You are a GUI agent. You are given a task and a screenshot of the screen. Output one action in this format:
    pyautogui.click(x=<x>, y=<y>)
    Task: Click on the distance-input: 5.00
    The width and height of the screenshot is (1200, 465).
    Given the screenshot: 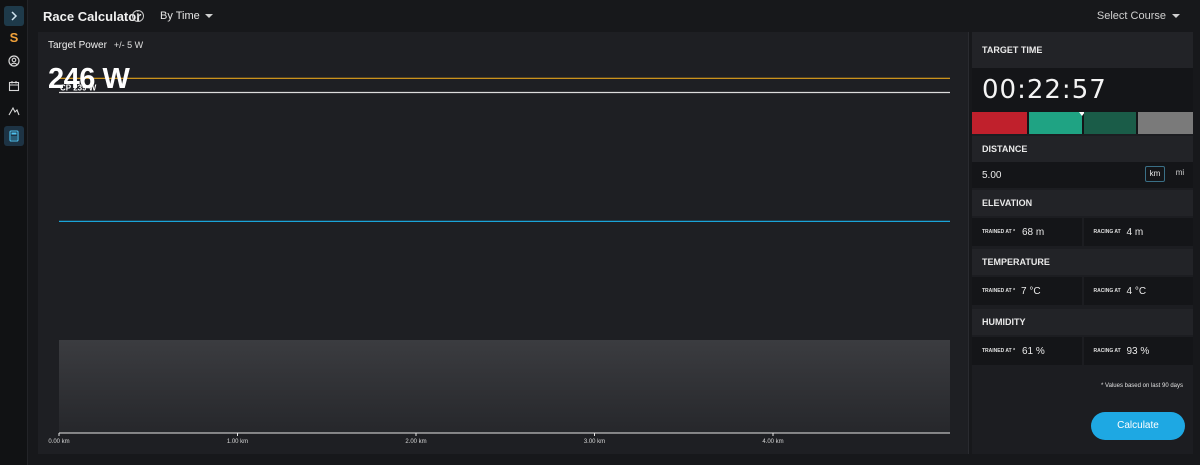 What is the action you would take?
    pyautogui.click(x=991, y=175)
    